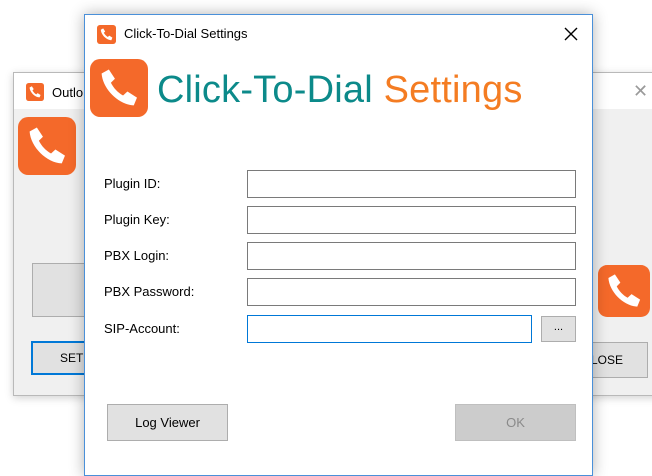 The image size is (652, 476). I want to click on pbx-password-label: PBX Password:, so click(149, 291).